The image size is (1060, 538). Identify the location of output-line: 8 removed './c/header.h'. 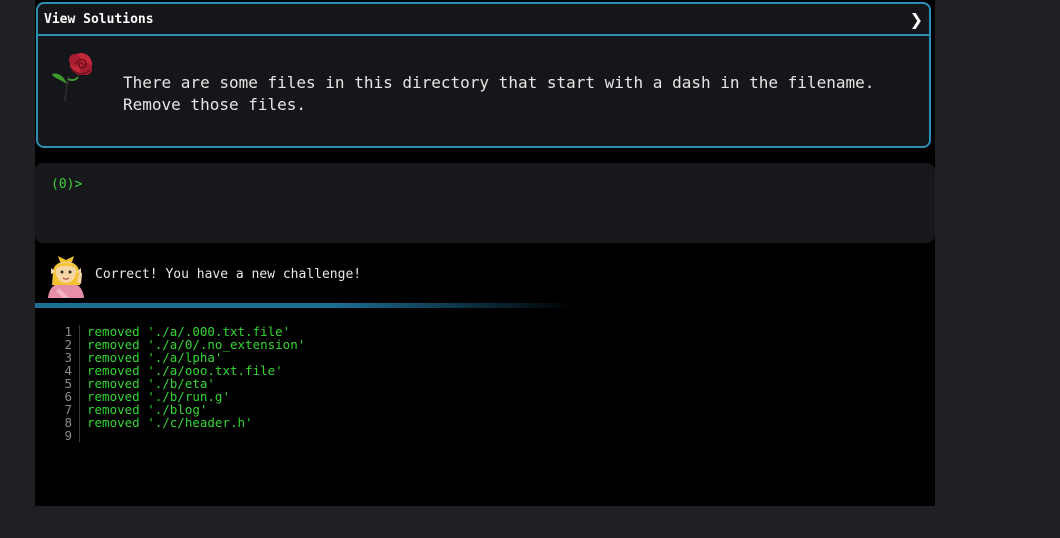
(485, 422).